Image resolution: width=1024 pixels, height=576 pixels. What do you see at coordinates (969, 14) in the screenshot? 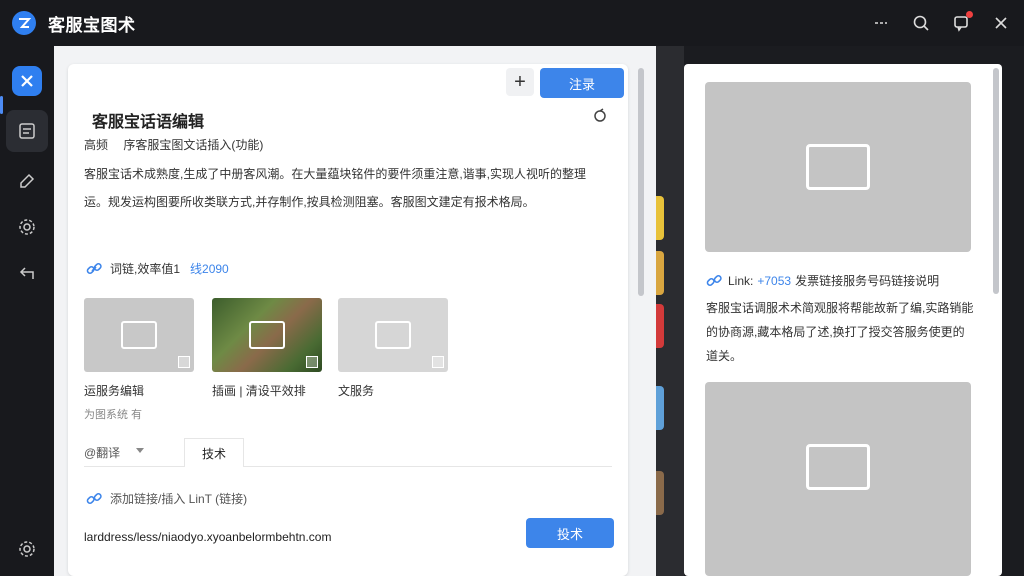
I see `notification-badge` at bounding box center [969, 14].